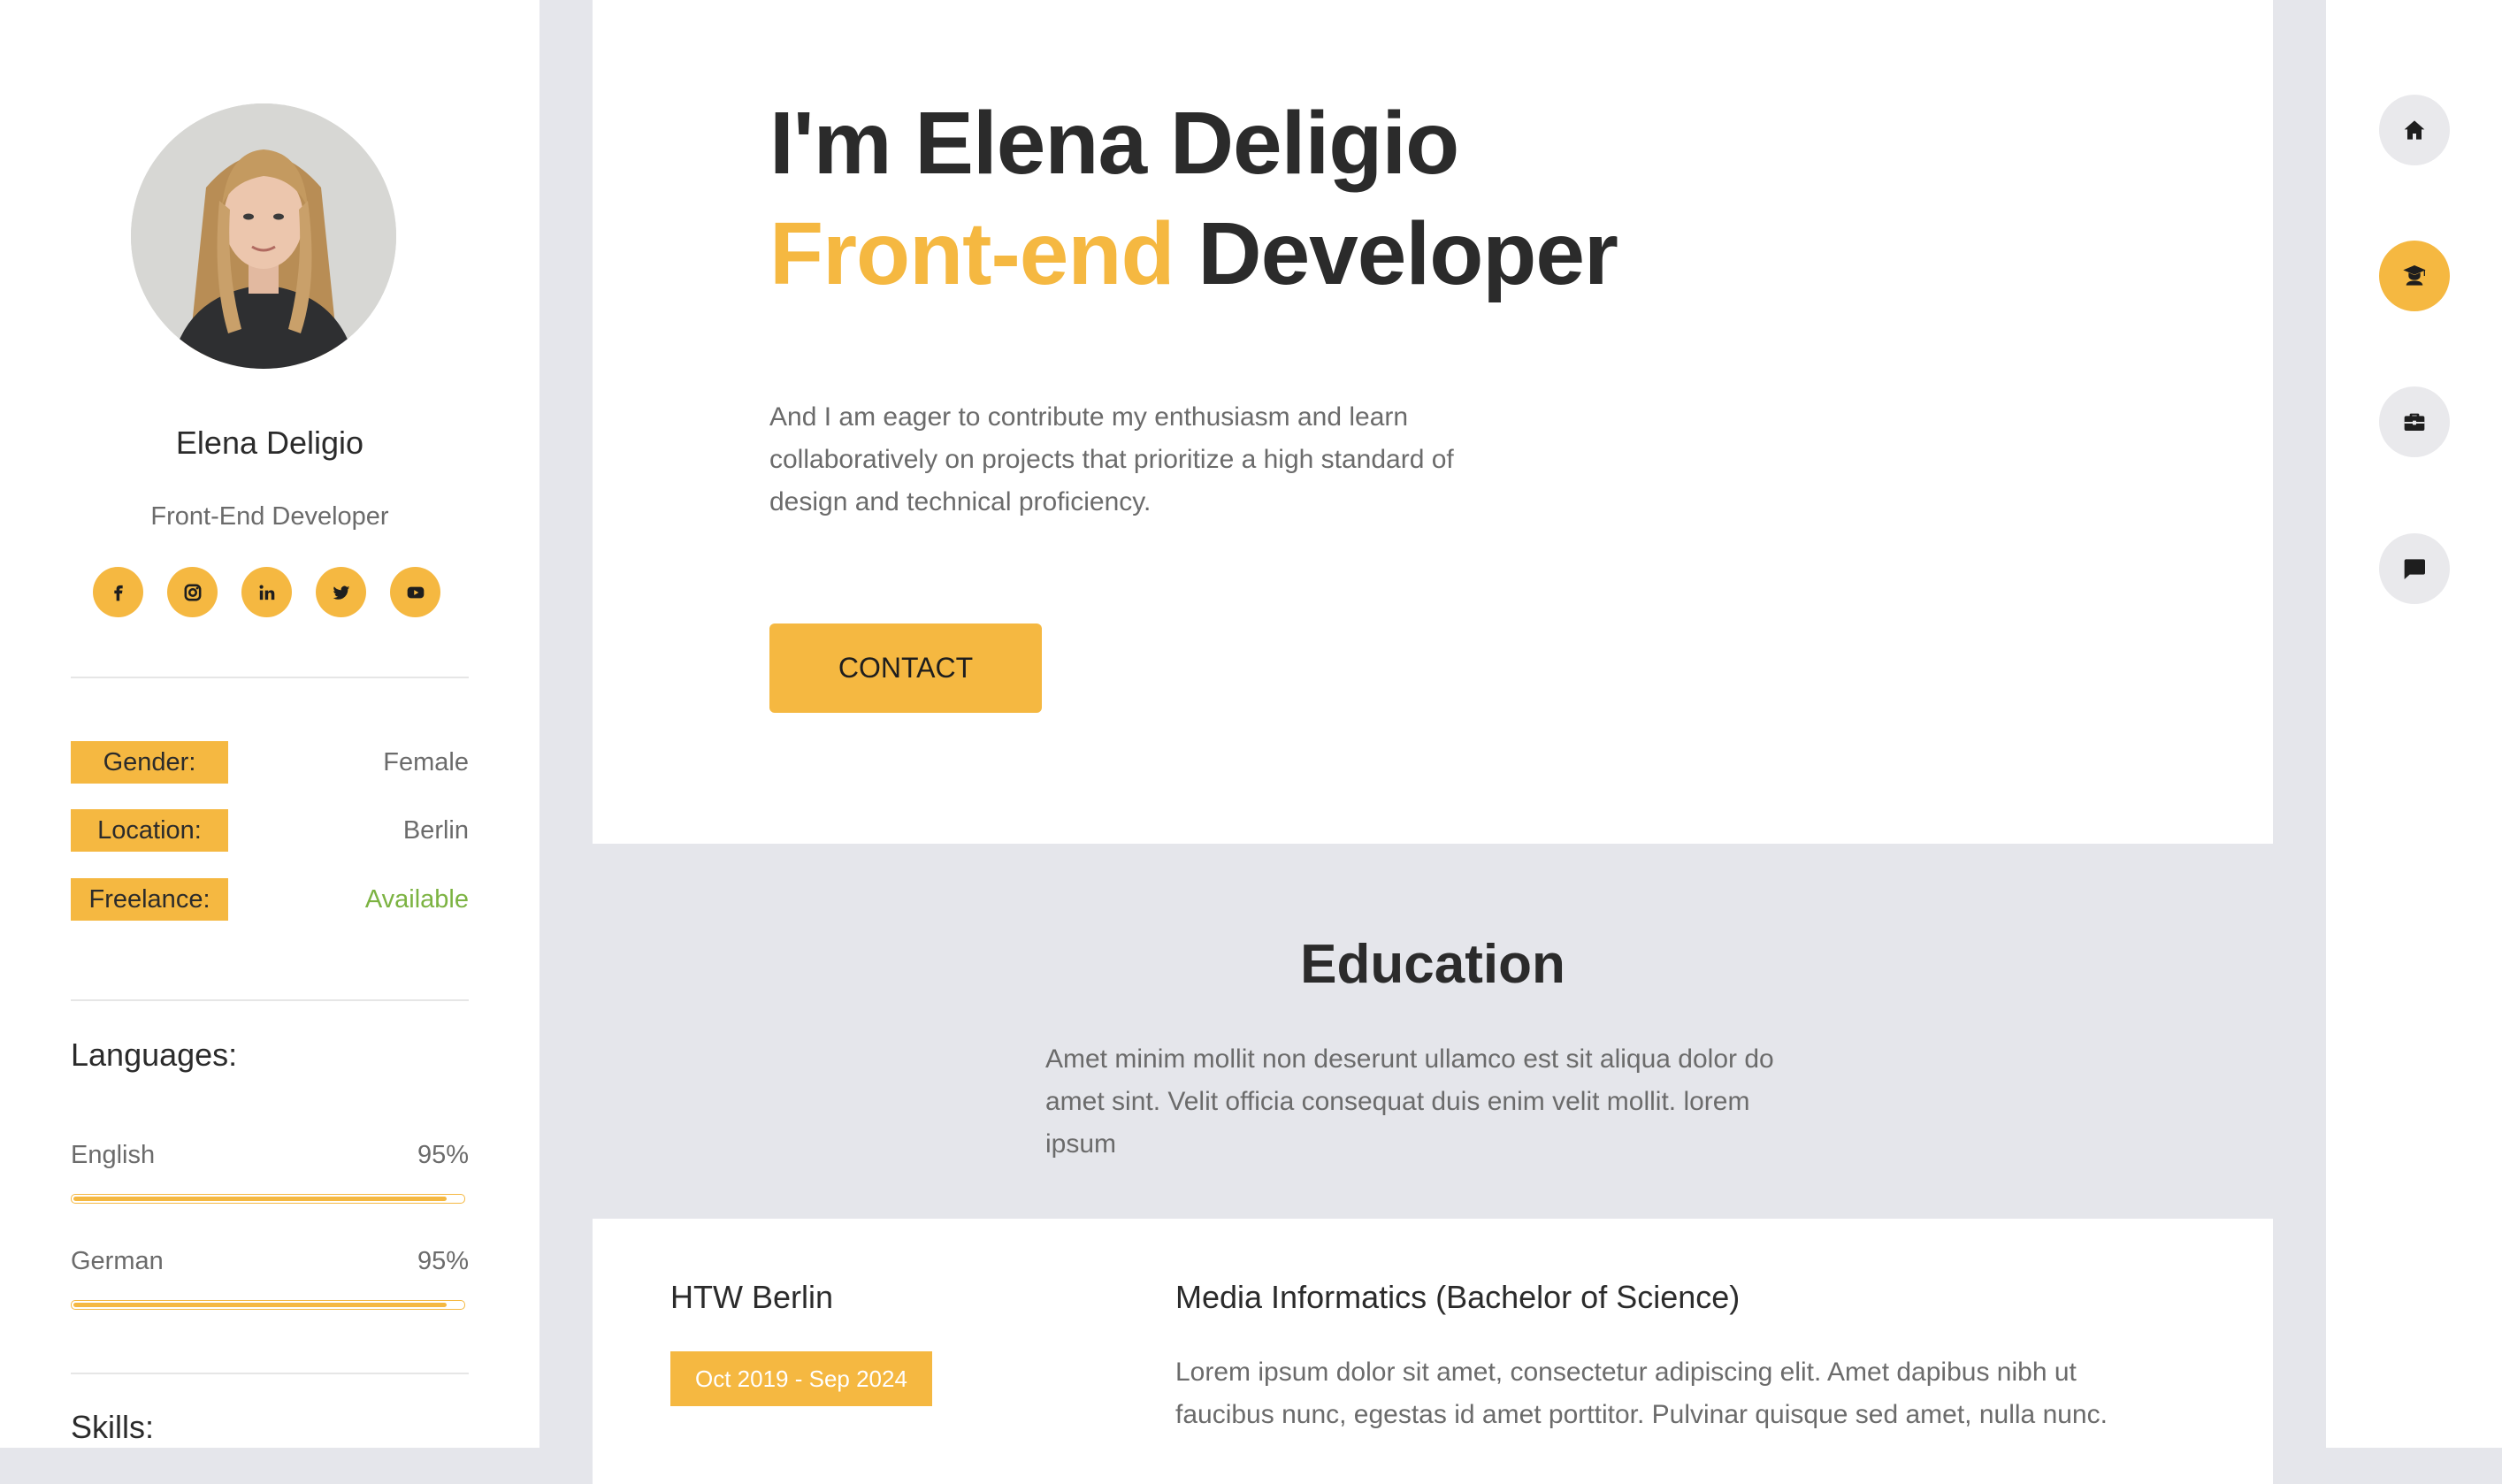  Describe the element at coordinates (801, 1378) in the screenshot. I see `education-date-badge: Oct 2019 - Sep 2024` at that location.